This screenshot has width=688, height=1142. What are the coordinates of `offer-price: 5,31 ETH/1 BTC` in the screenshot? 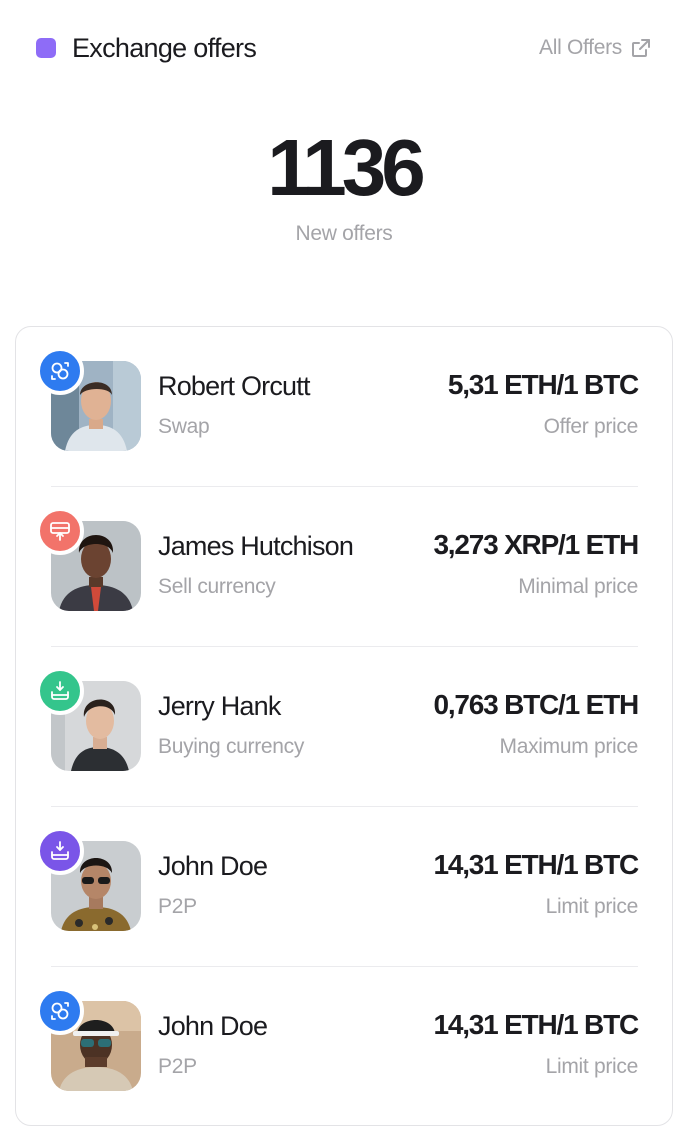 It's located at (543, 384).